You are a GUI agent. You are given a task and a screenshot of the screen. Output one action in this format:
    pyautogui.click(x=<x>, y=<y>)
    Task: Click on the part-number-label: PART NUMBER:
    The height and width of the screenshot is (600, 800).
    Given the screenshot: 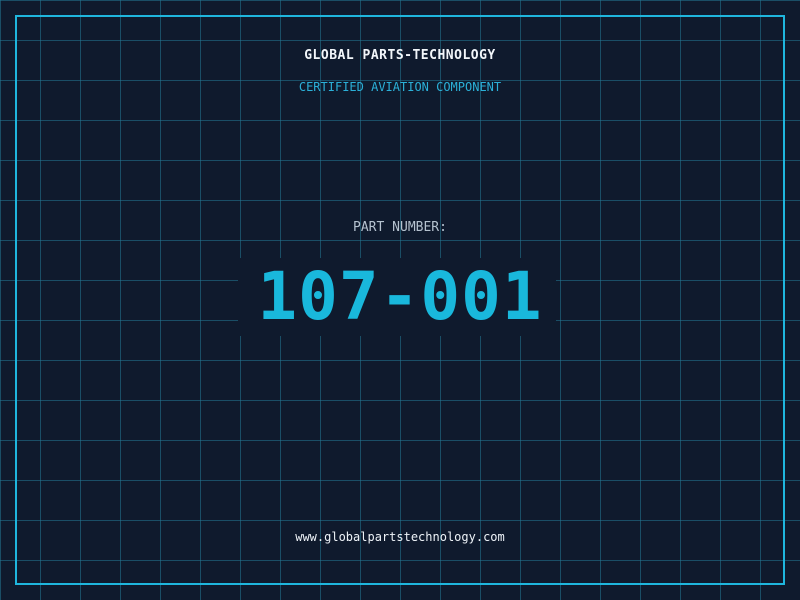 What is the action you would take?
    pyautogui.click(x=400, y=227)
    